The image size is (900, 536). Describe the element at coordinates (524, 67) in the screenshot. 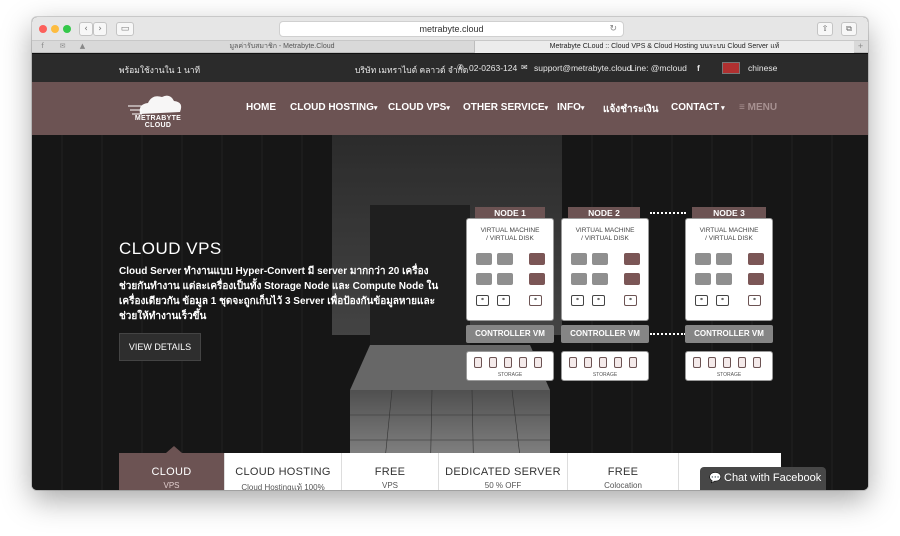

I see `email-icon: ✉` at that location.